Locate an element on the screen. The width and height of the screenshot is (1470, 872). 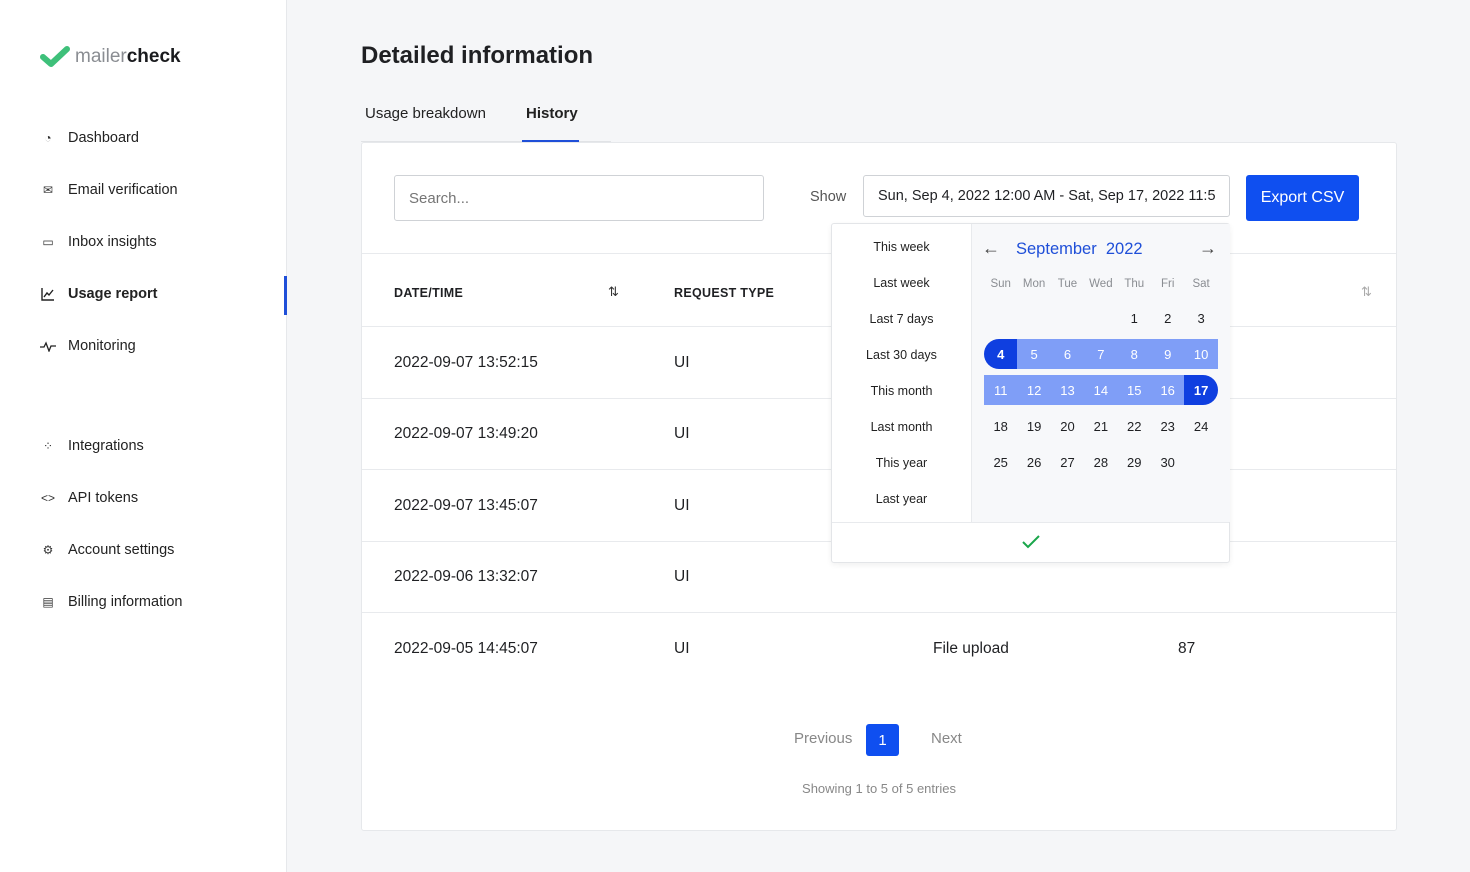
calendar-day: 7 is located at coordinates (1101, 354).